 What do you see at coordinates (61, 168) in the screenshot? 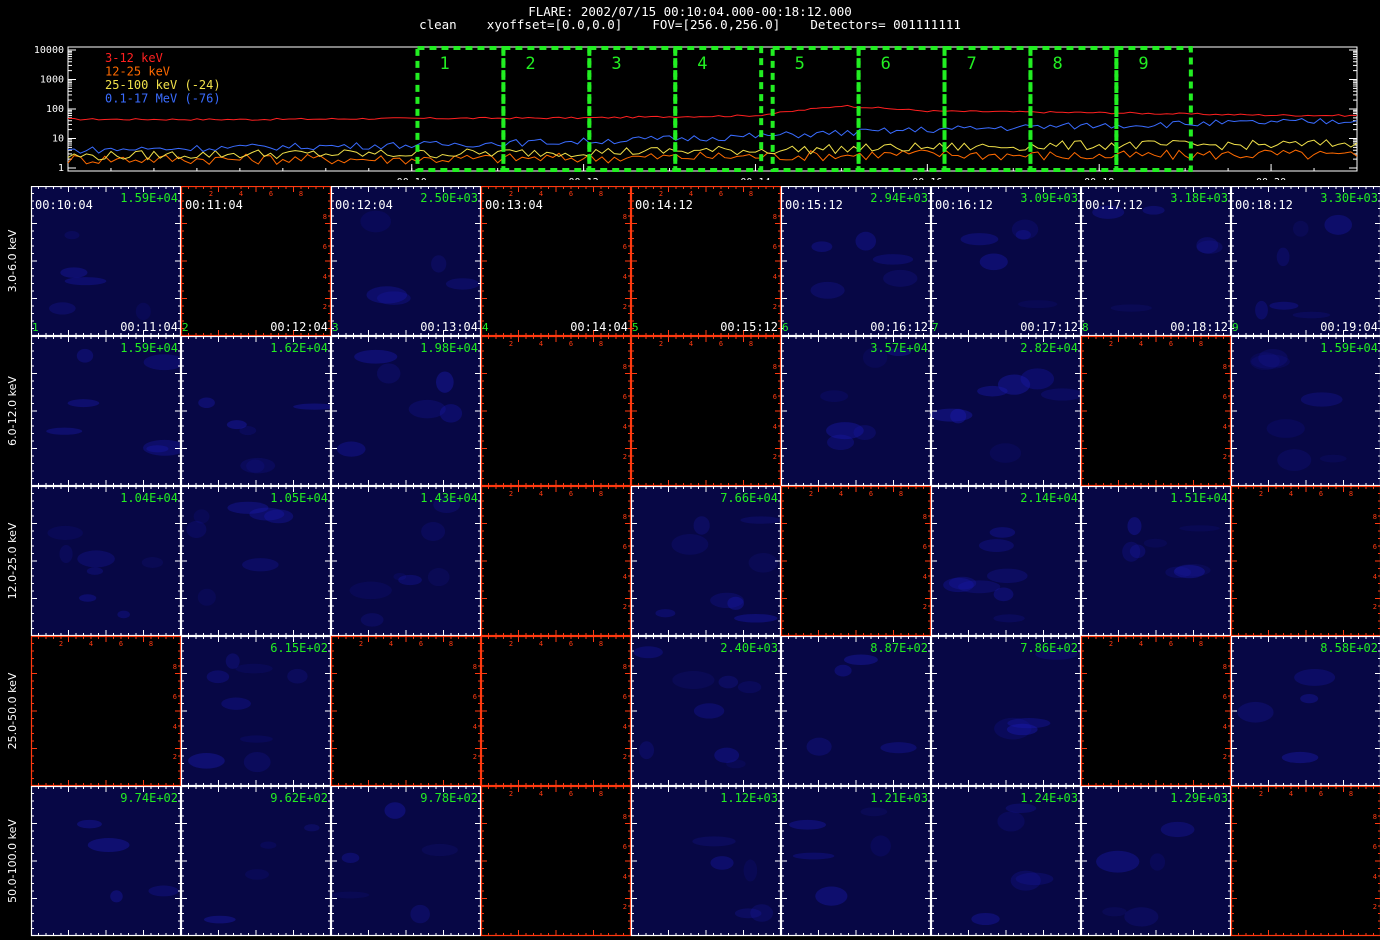
I see `y-tick-label: 1` at bounding box center [61, 168].